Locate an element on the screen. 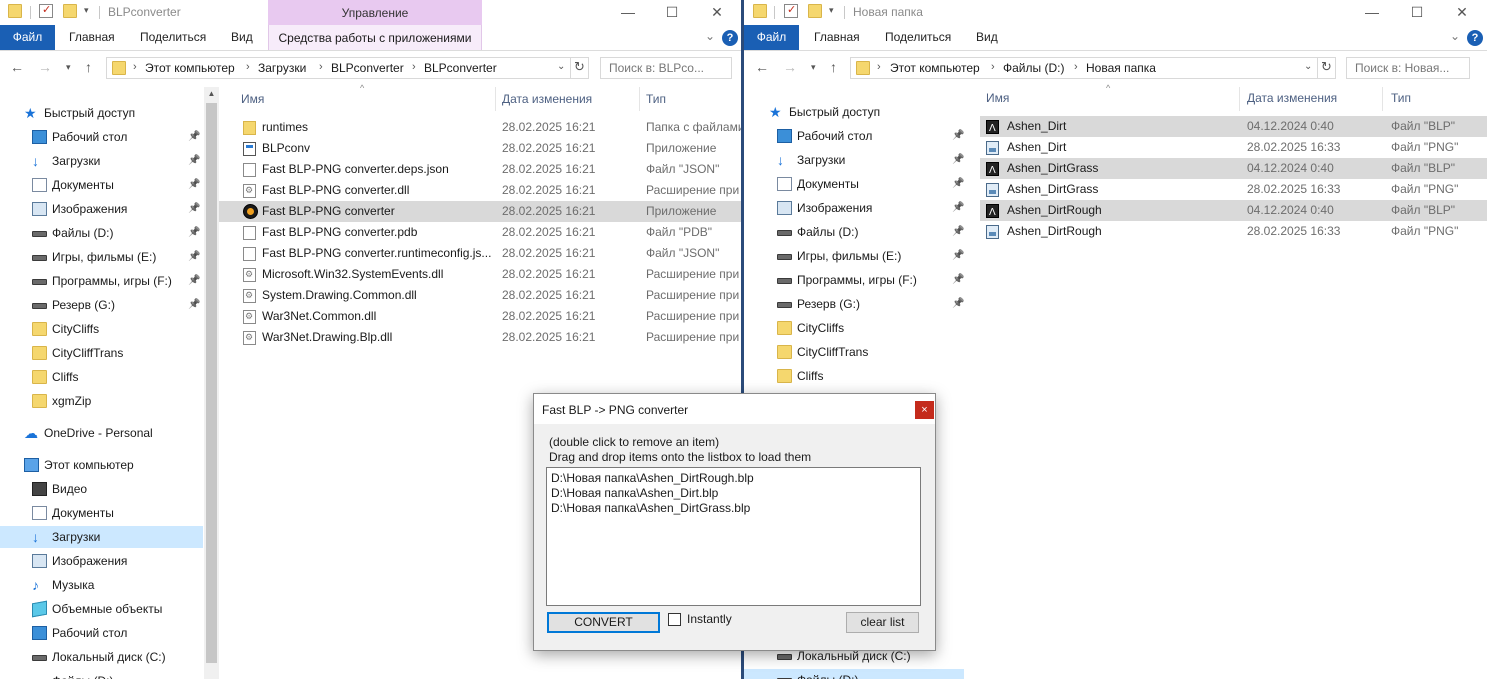 This screenshot has height=679, width=1487. navigation-scrollbar: ▲ is located at coordinates (211, 383).